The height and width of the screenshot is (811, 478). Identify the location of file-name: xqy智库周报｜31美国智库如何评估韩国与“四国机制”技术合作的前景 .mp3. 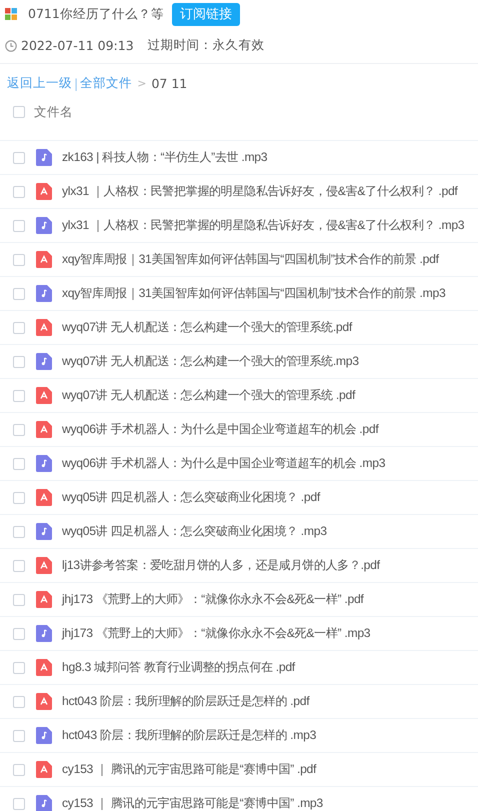
(254, 293).